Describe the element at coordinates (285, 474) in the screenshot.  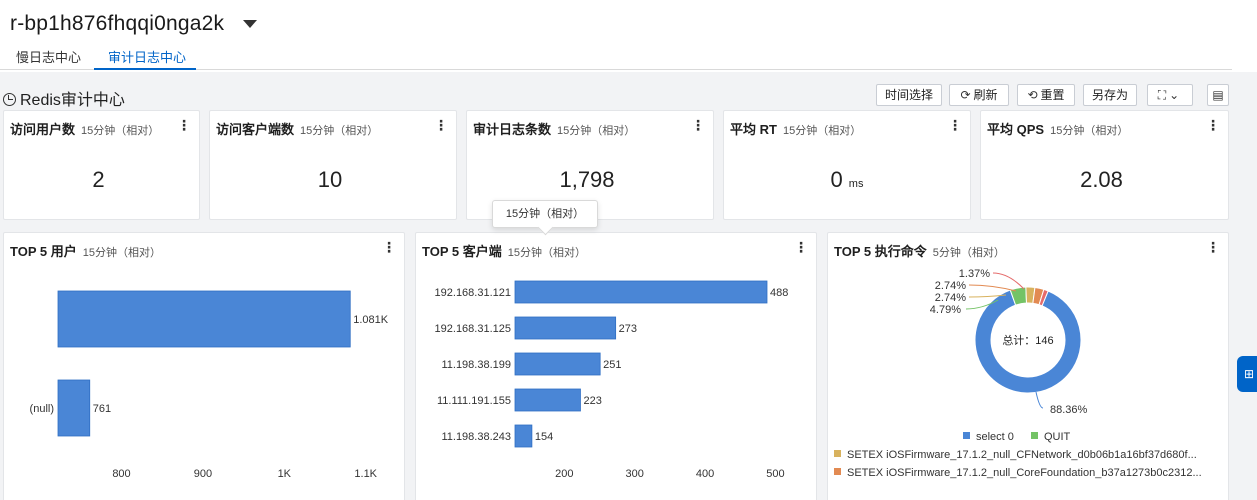
I see `x-tick-label: 1K` at that location.